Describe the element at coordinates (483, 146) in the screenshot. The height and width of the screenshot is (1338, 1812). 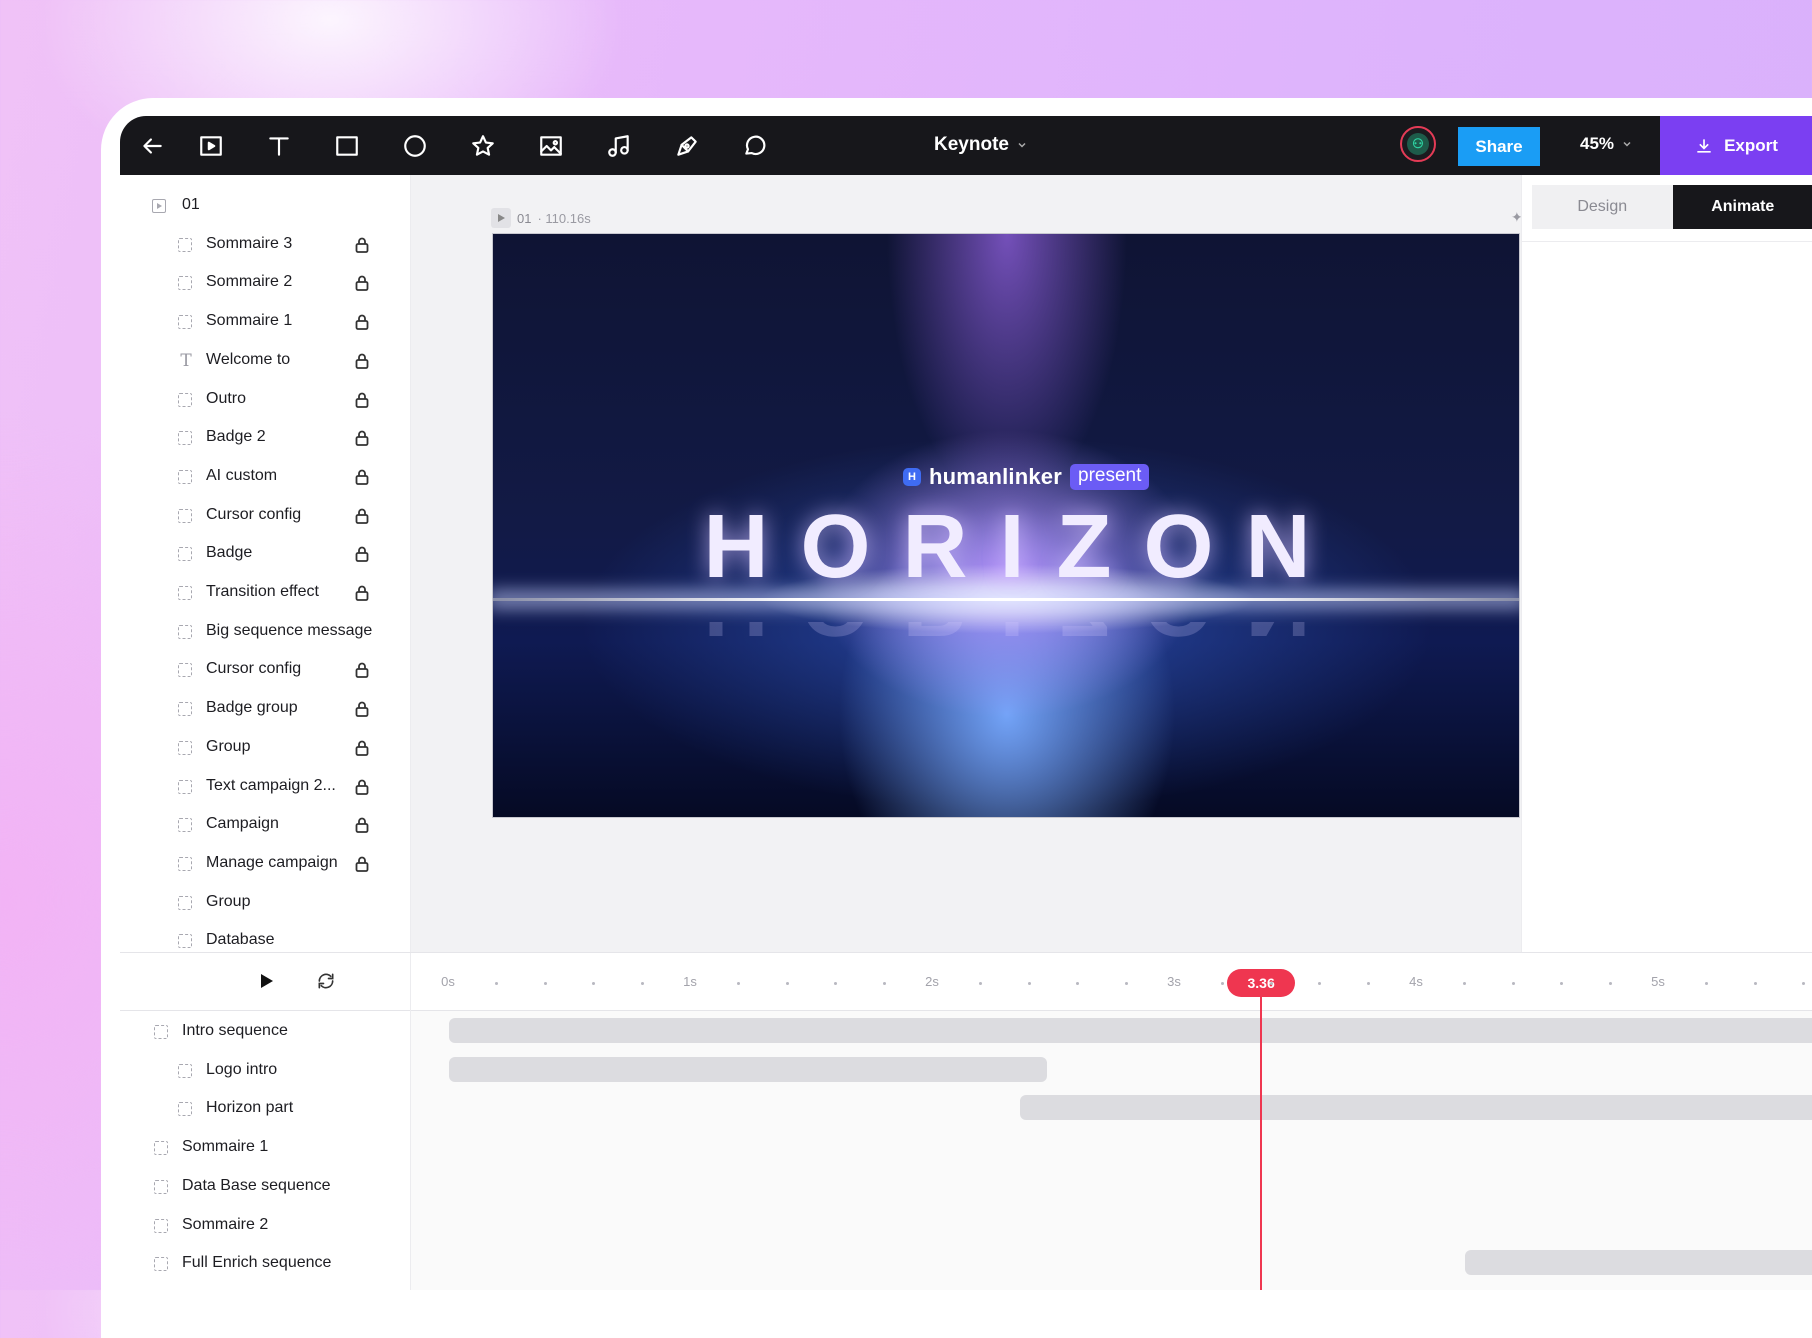
I see `star-tool-icon` at that location.